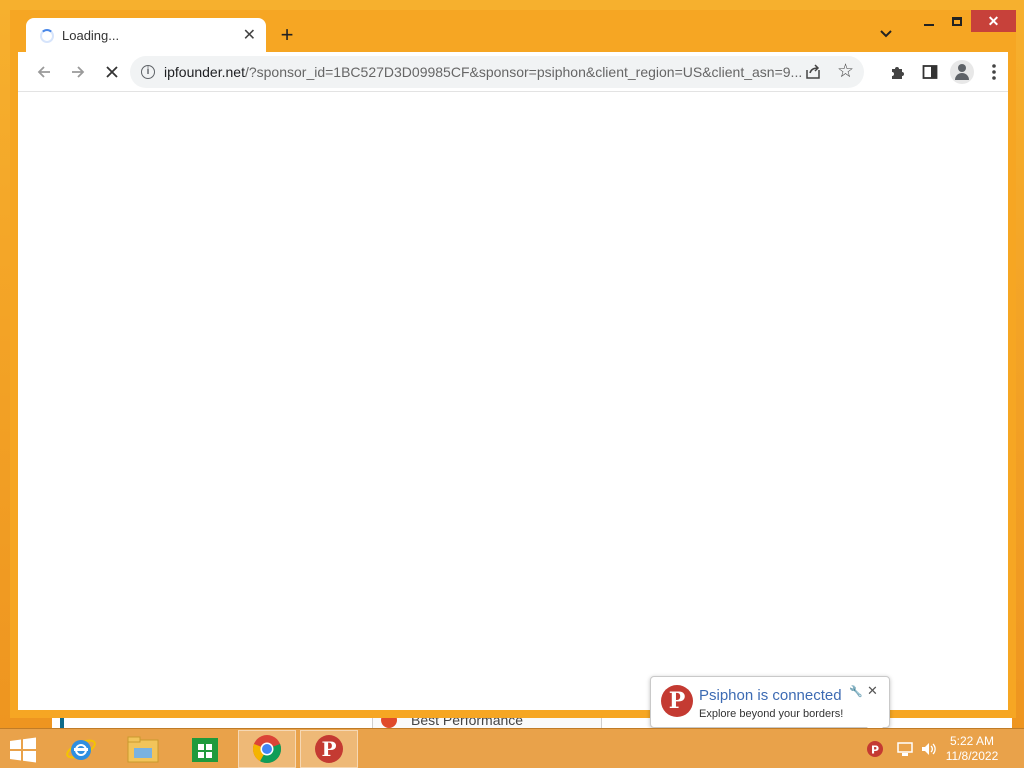 The height and width of the screenshot is (768, 1024). I want to click on network-icon, so click(905, 749).